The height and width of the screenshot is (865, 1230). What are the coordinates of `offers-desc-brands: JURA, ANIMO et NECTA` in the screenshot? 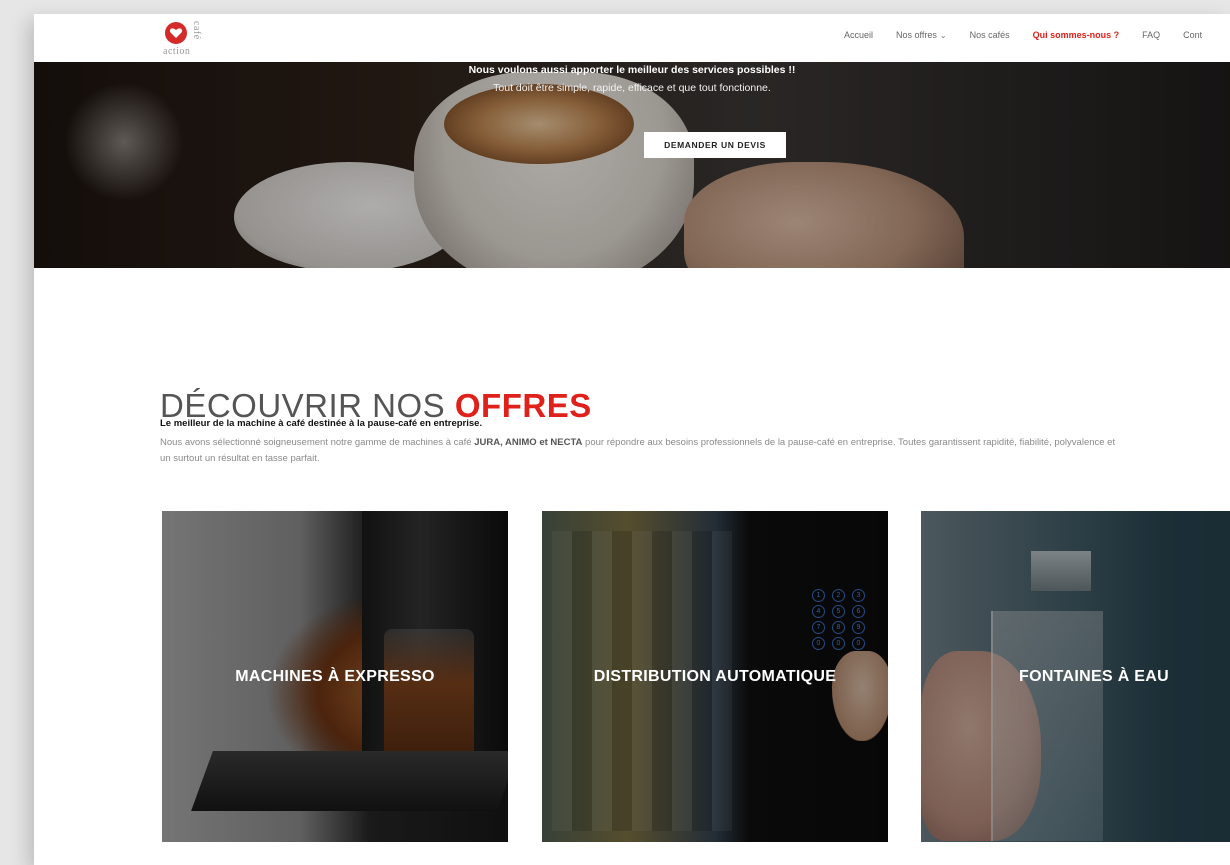 It's located at (528, 442).